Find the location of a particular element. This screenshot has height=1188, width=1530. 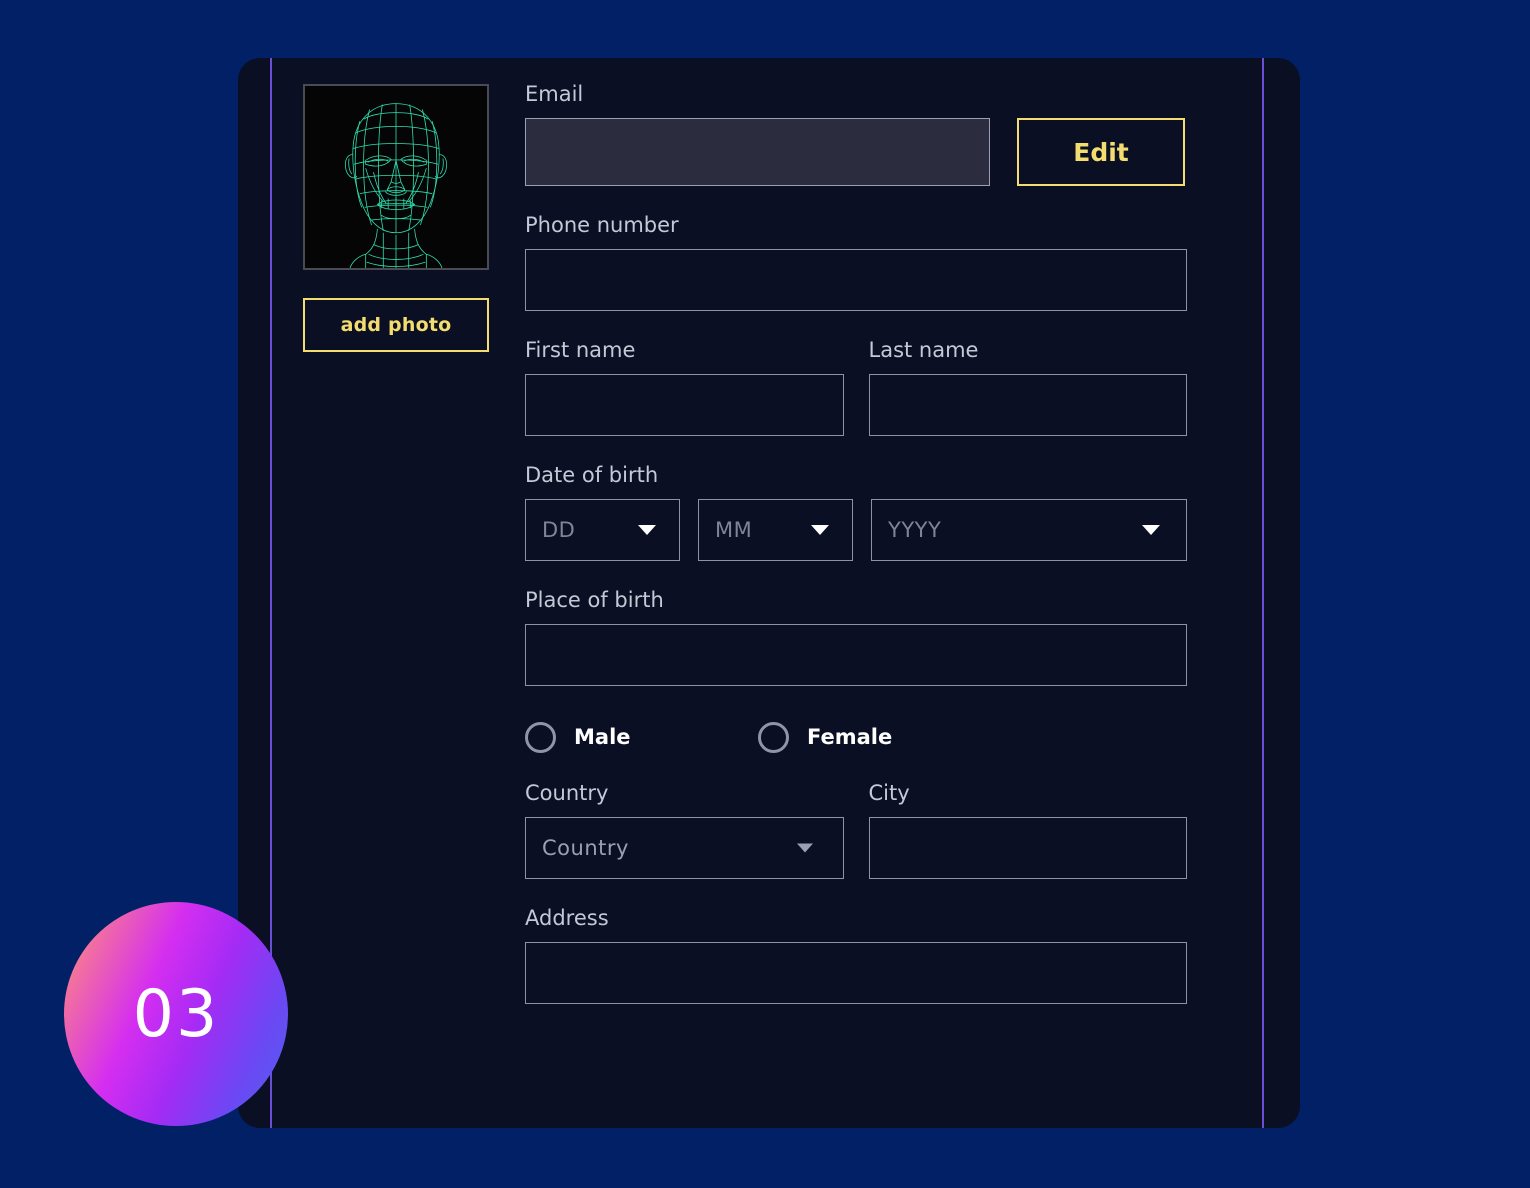

dob-year-value: YYYY is located at coordinates (915, 530).